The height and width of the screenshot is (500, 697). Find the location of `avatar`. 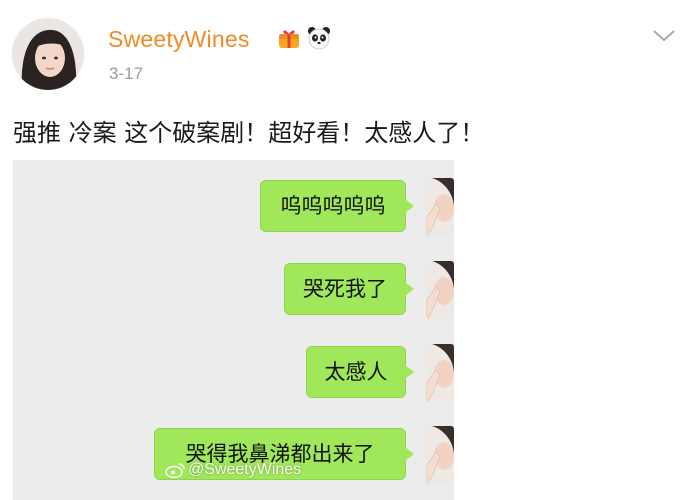

avatar is located at coordinates (48, 54).